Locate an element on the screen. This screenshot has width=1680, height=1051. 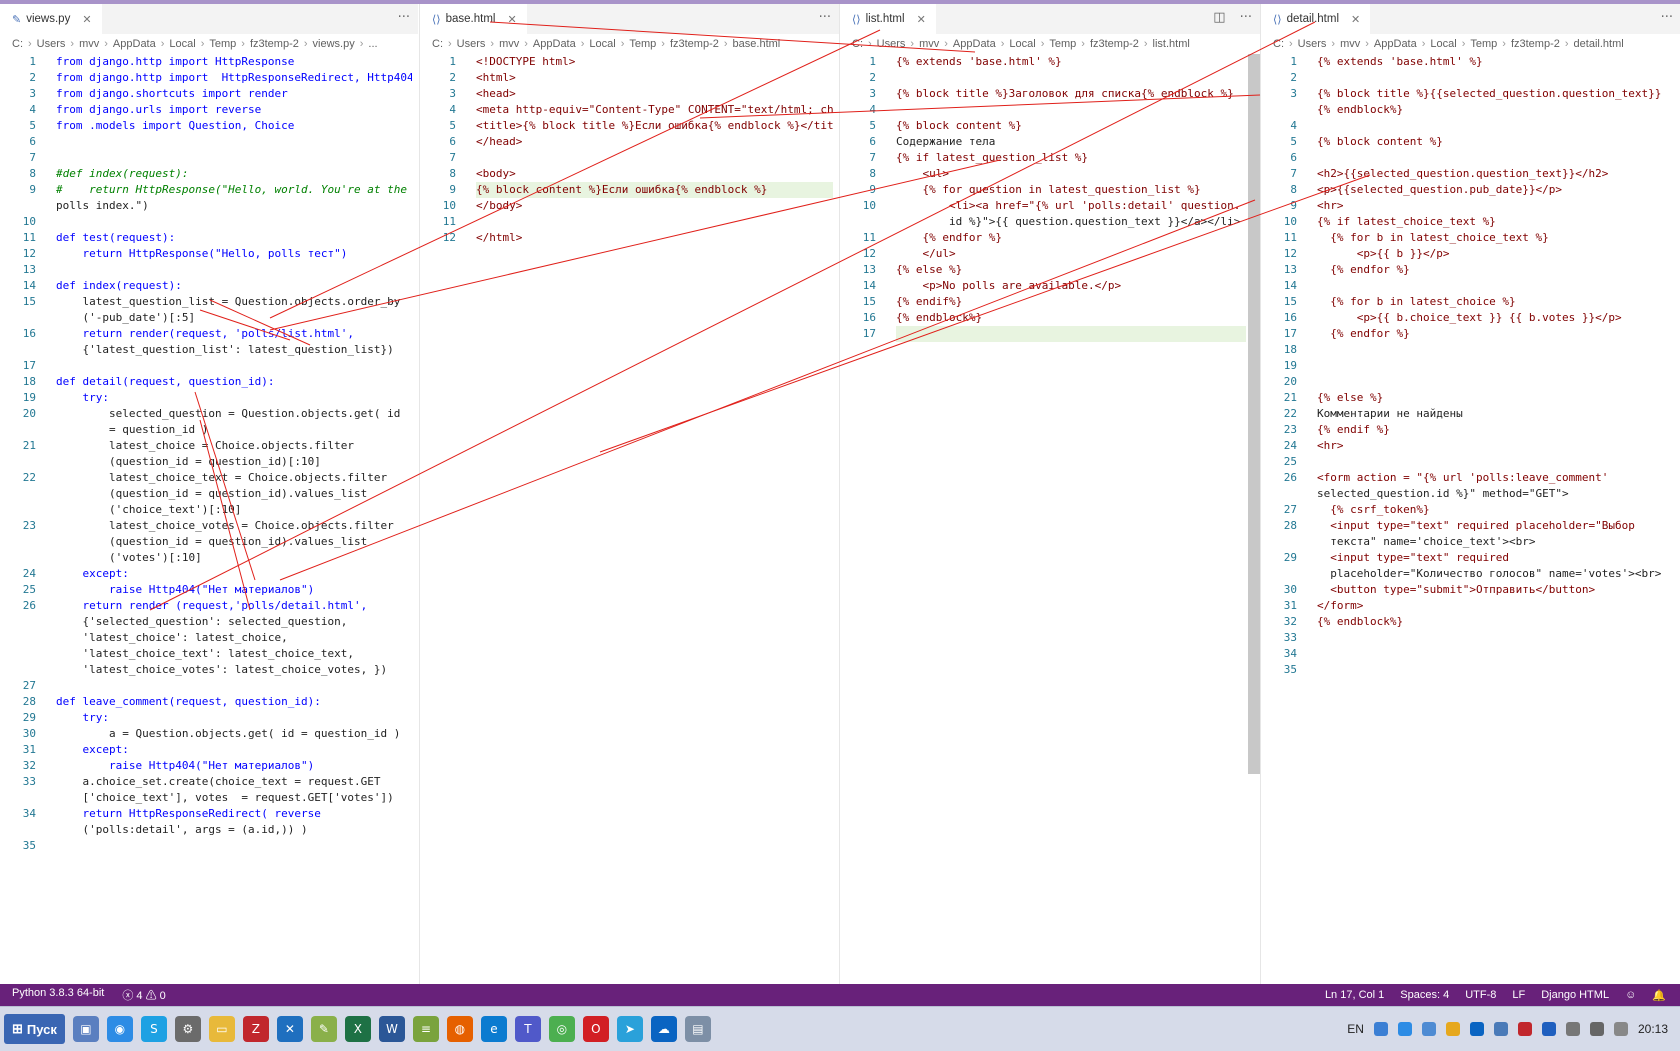
code-line: <p>{{ b.choice_text }} {{ b.votes }}</p> is located at coordinates (1496, 318).